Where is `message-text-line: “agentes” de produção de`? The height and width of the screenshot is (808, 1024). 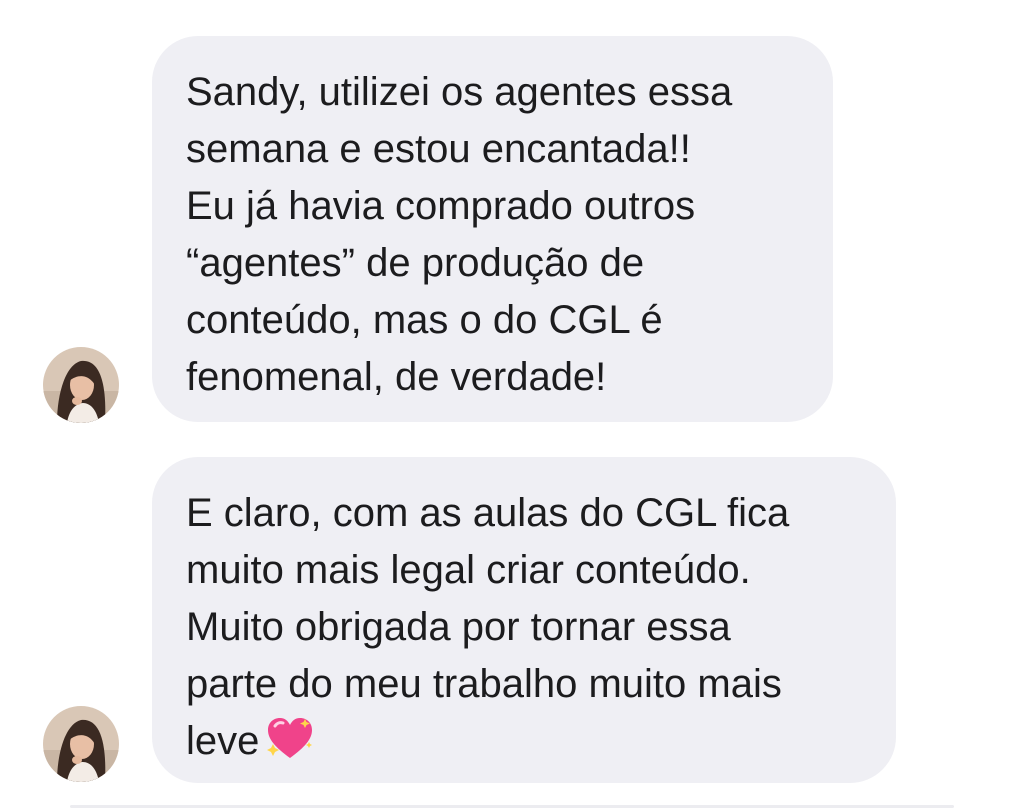
message-text-line: “agentes” de produção de is located at coordinates (415, 263).